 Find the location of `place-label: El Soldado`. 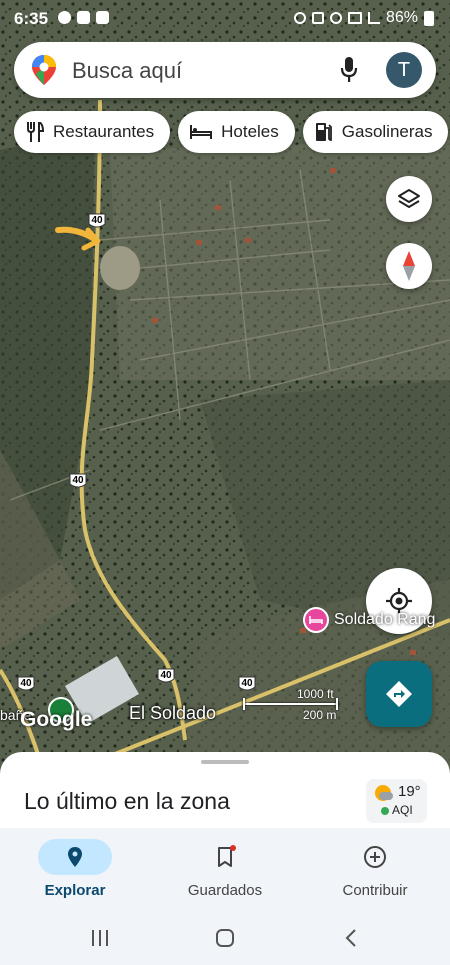

place-label: El Soldado is located at coordinates (172, 713).